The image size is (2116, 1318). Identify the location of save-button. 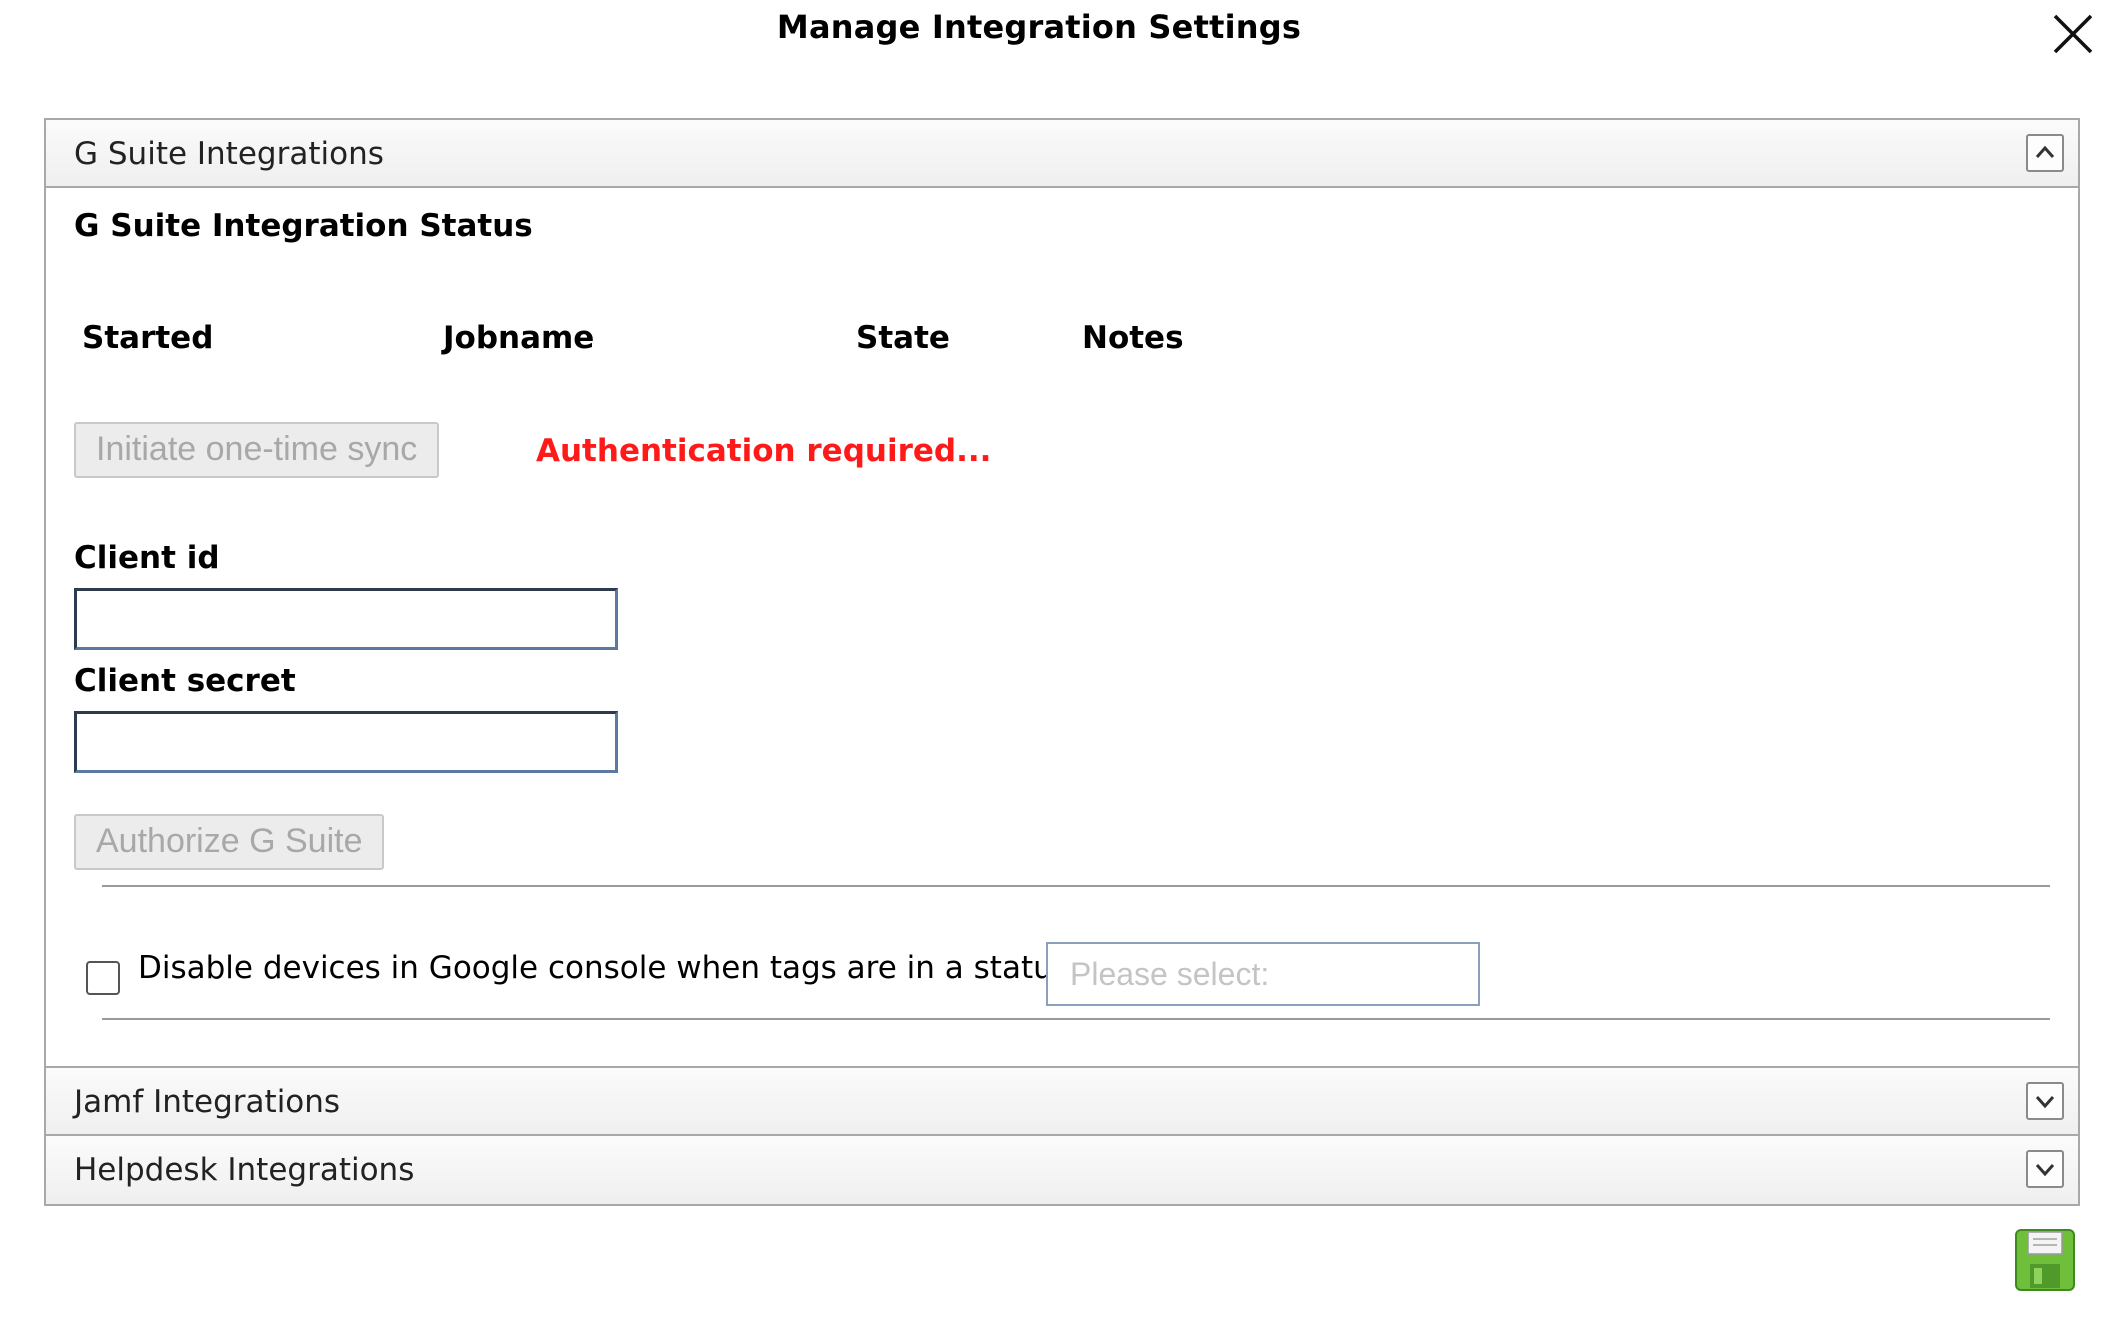
(2045, 1260).